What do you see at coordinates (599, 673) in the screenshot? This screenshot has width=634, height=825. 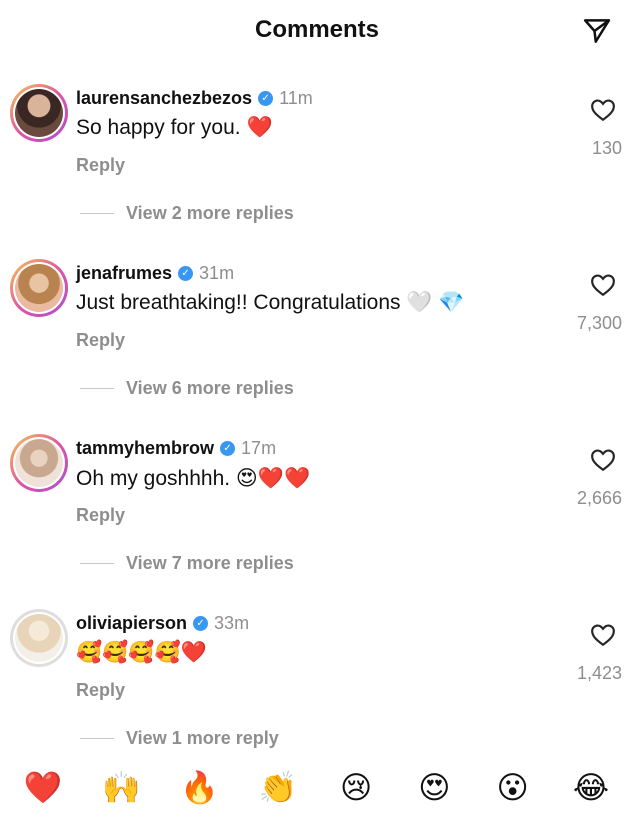 I see `like-count: 1,423` at bounding box center [599, 673].